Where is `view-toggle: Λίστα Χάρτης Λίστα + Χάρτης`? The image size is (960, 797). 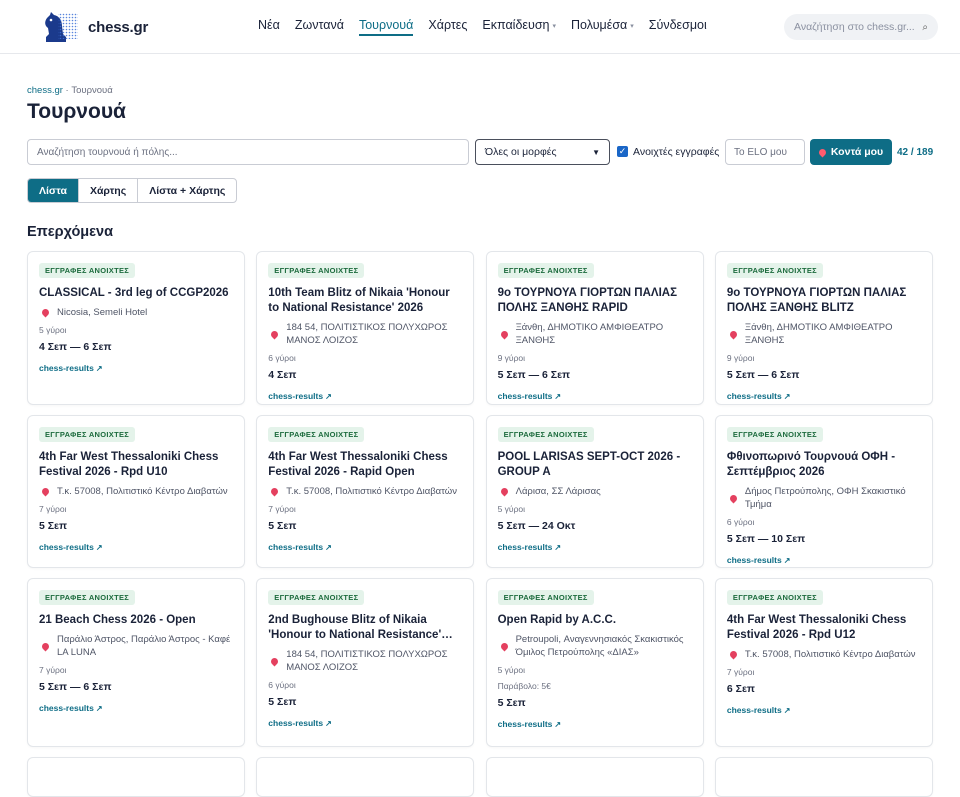 view-toggle: Λίστα Χάρτης Λίστα + Χάρτης is located at coordinates (132, 190).